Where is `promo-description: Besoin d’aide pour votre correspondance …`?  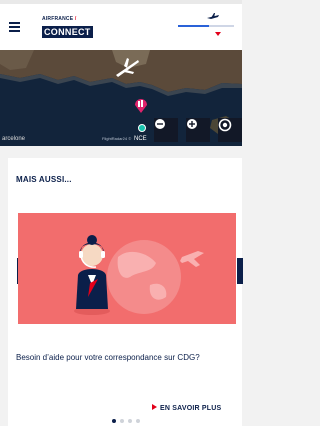 promo-description: Besoin d’aide pour votre correspondance … is located at coordinates (121, 358).